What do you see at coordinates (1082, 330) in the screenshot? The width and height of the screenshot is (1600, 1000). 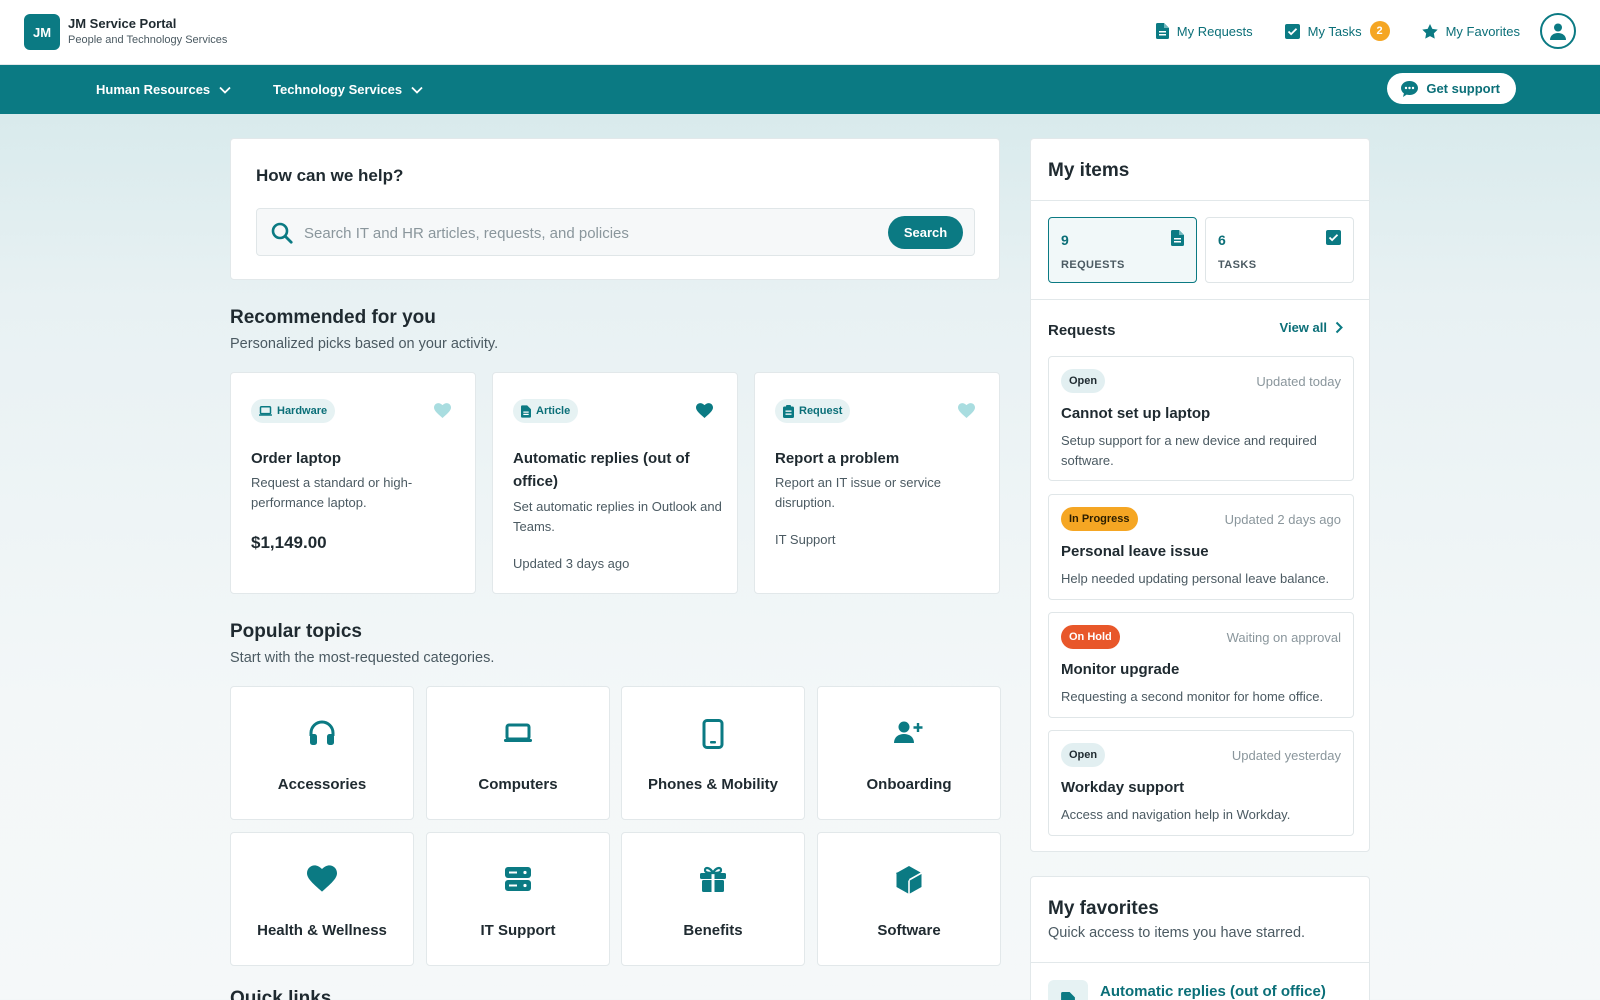 I see `requests-heading: Requests` at bounding box center [1082, 330].